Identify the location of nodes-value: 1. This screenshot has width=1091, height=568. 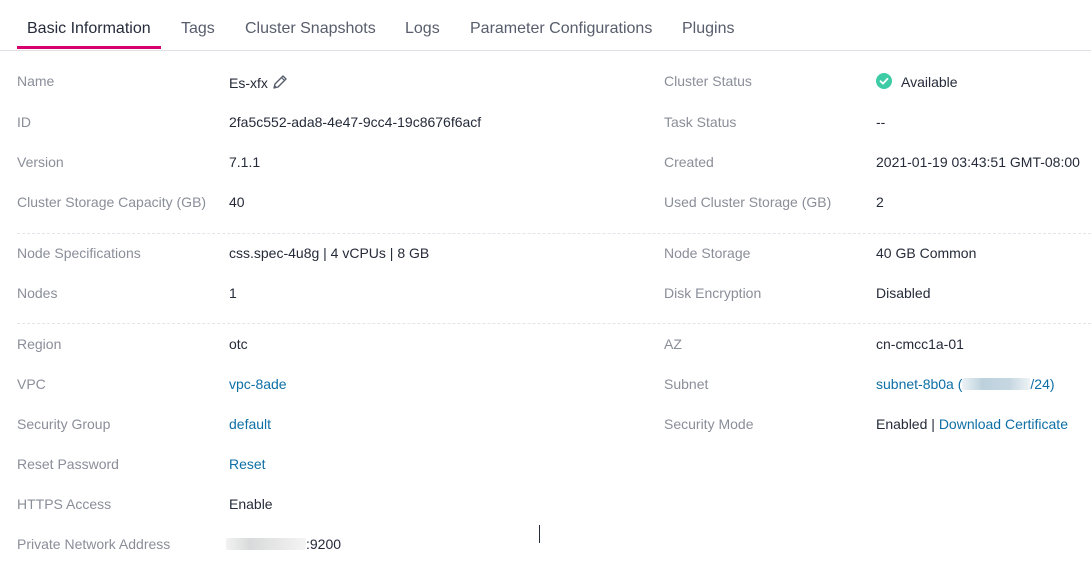
(233, 293).